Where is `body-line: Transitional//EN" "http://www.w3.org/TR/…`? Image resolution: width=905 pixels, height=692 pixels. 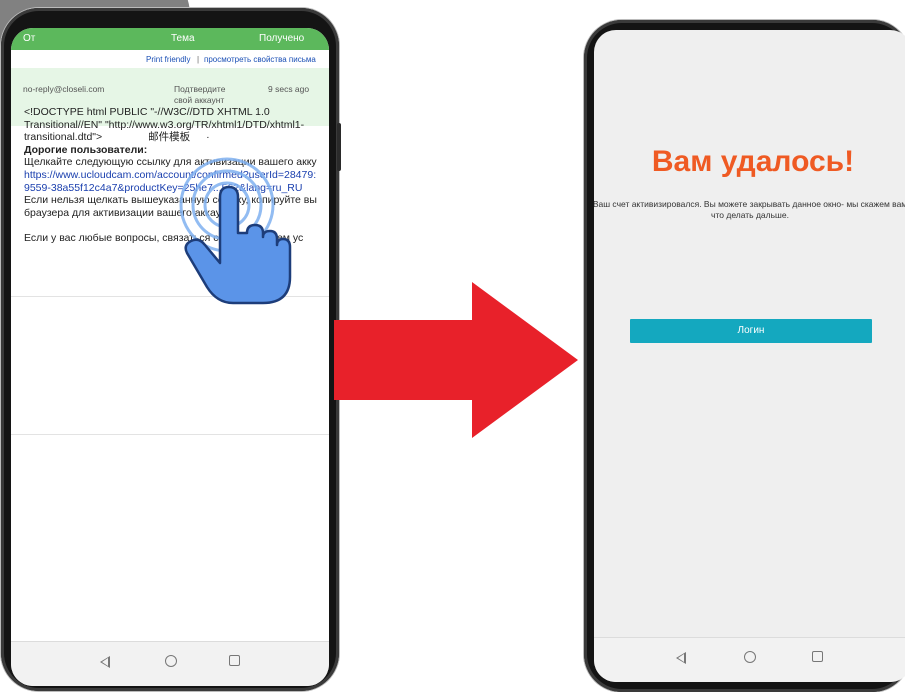
body-line: Transitional//EN" "http://www.w3.org/TR/… is located at coordinates (164, 124).